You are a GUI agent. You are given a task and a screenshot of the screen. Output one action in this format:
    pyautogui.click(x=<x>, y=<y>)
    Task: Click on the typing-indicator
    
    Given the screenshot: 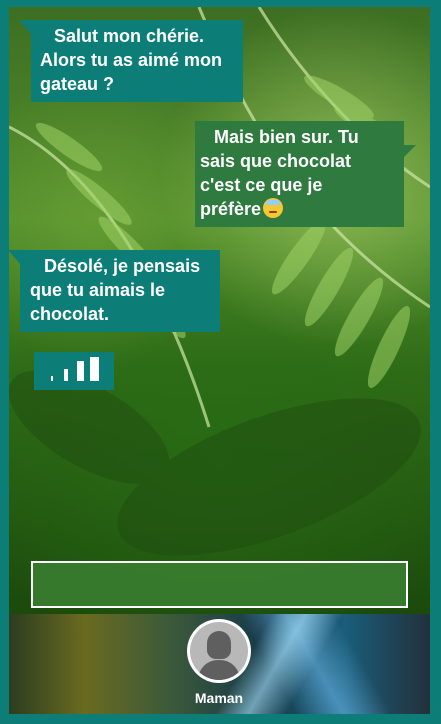 What is the action you would take?
    pyautogui.click(x=74, y=371)
    